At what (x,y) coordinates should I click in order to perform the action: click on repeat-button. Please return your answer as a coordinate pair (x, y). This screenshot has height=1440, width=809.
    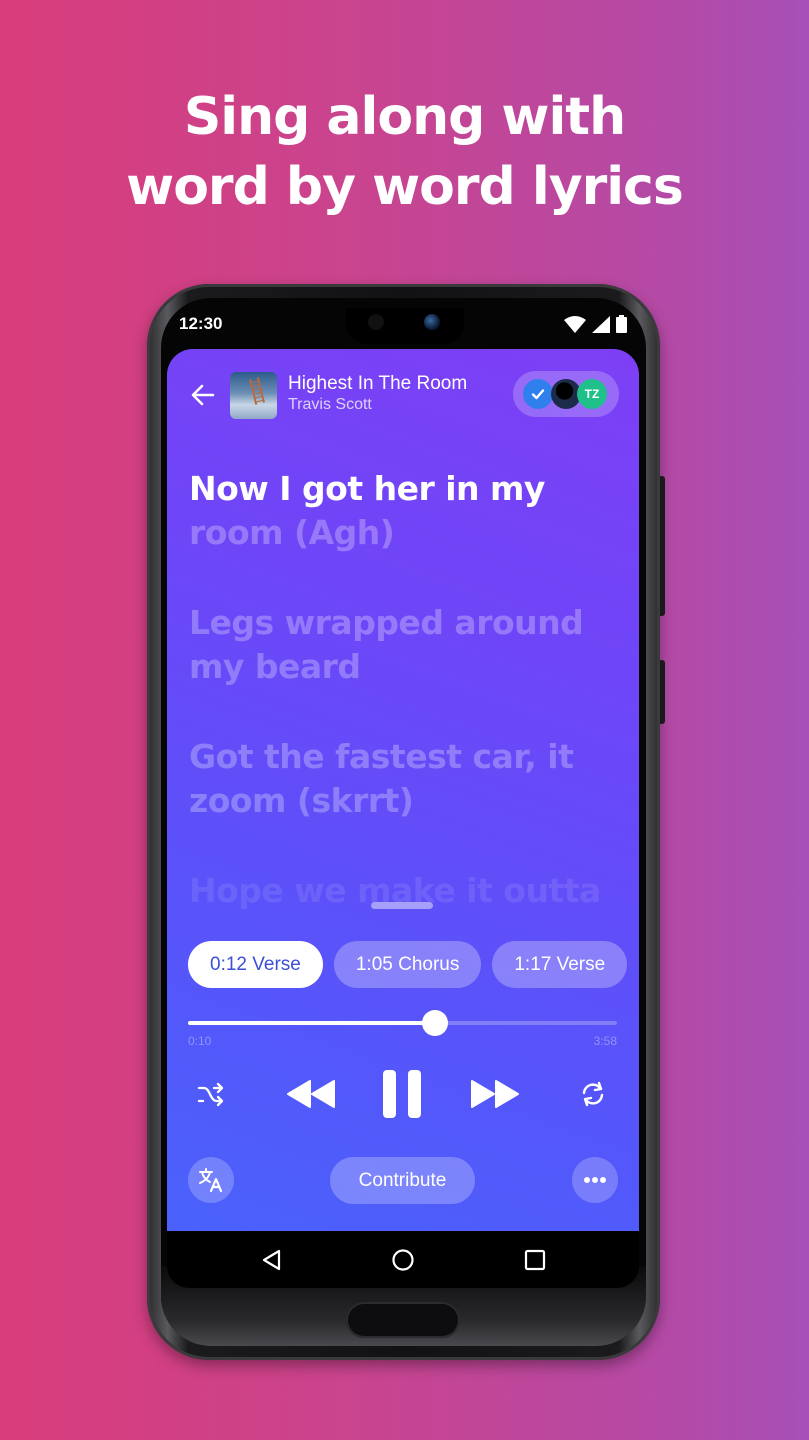
    Looking at the image, I should click on (593, 1094).